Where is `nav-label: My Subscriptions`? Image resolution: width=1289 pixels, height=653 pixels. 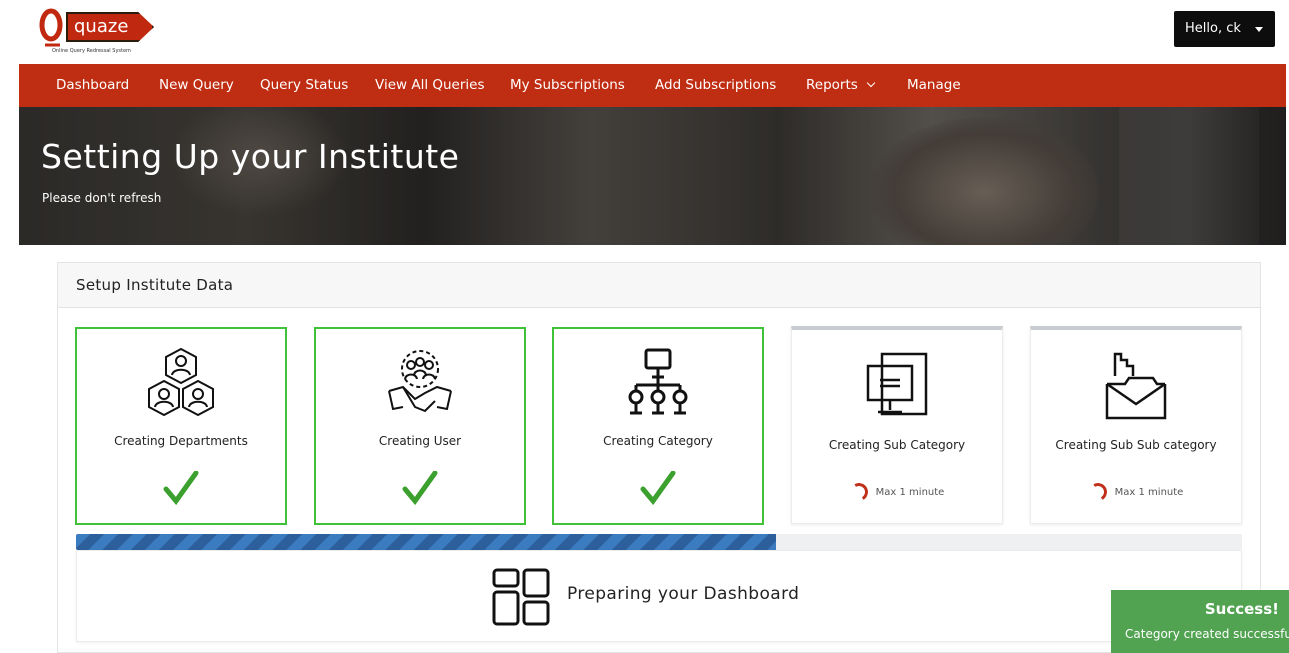 nav-label: My Subscriptions is located at coordinates (567, 85).